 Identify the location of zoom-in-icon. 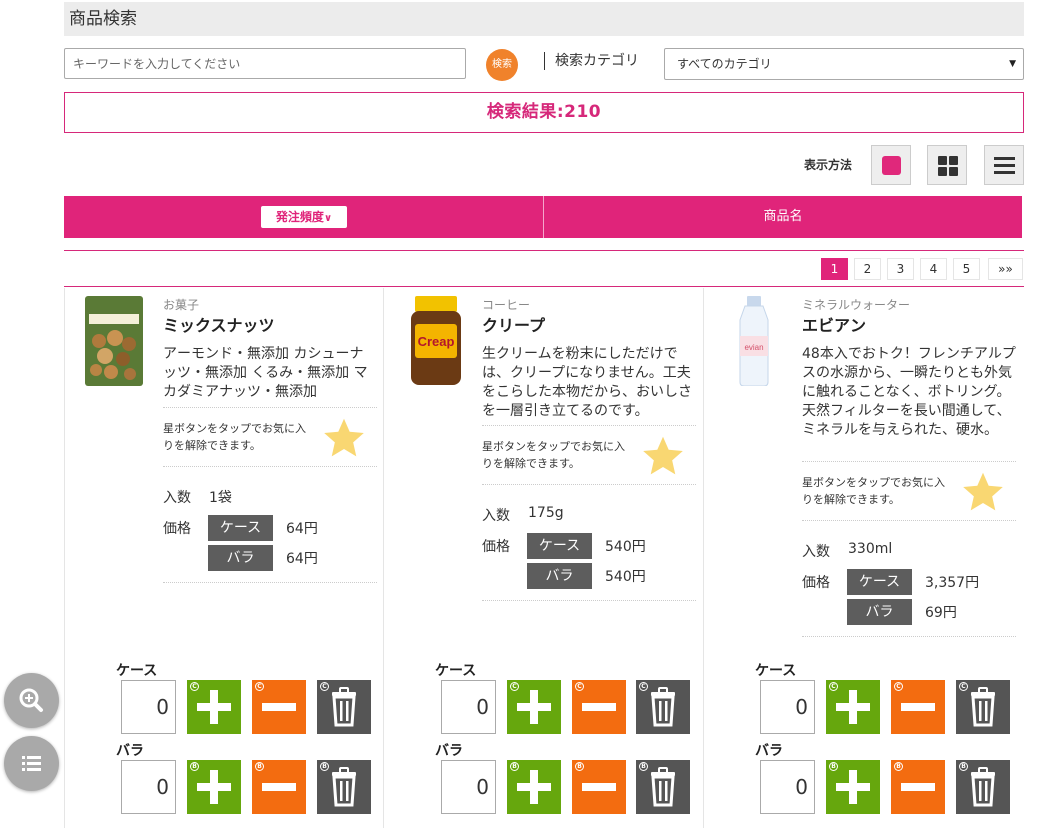
(31, 700).